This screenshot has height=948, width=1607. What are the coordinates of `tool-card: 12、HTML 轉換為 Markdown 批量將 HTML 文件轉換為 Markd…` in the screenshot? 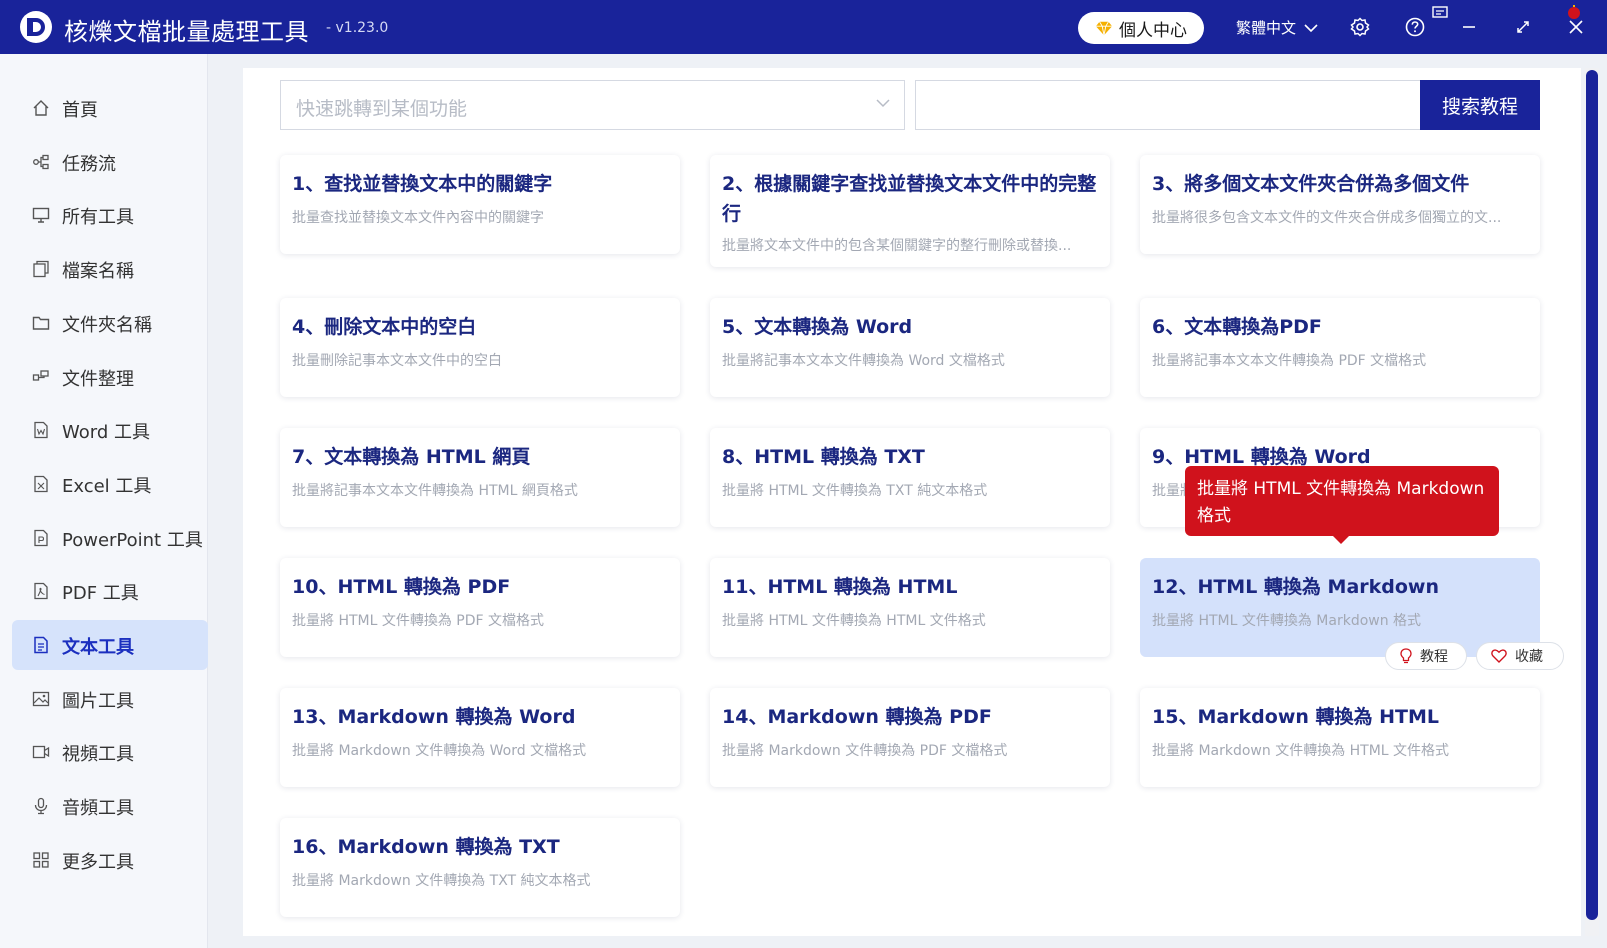 It's located at (1340, 607).